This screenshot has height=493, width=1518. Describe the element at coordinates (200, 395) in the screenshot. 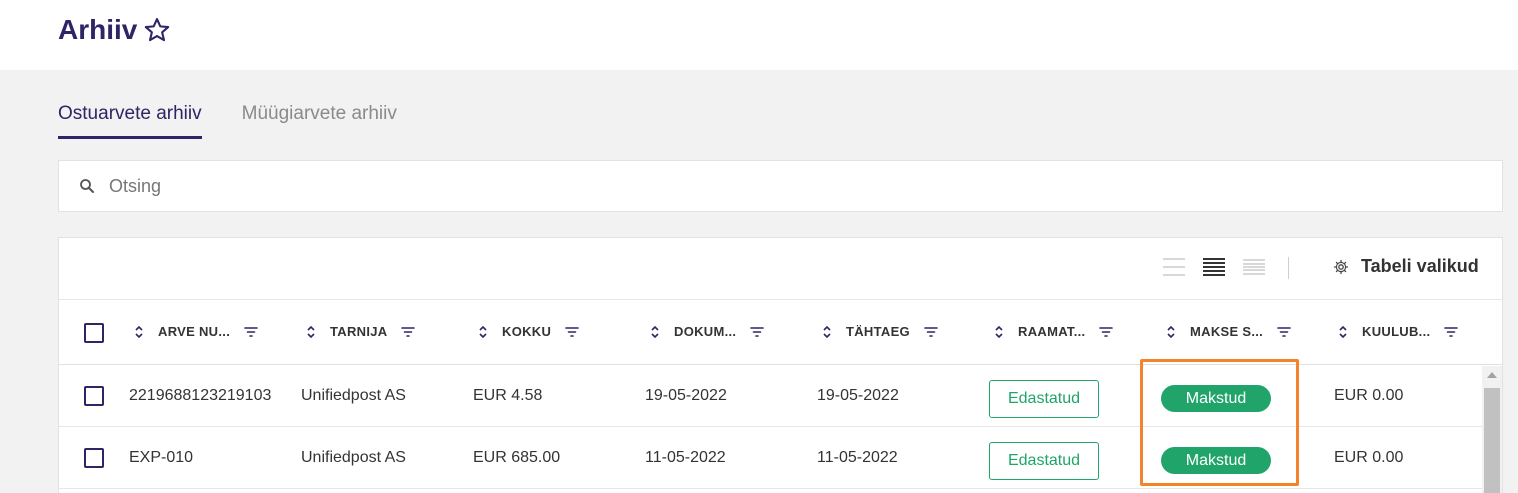

I see `invoice-number: 2219688123219103` at that location.